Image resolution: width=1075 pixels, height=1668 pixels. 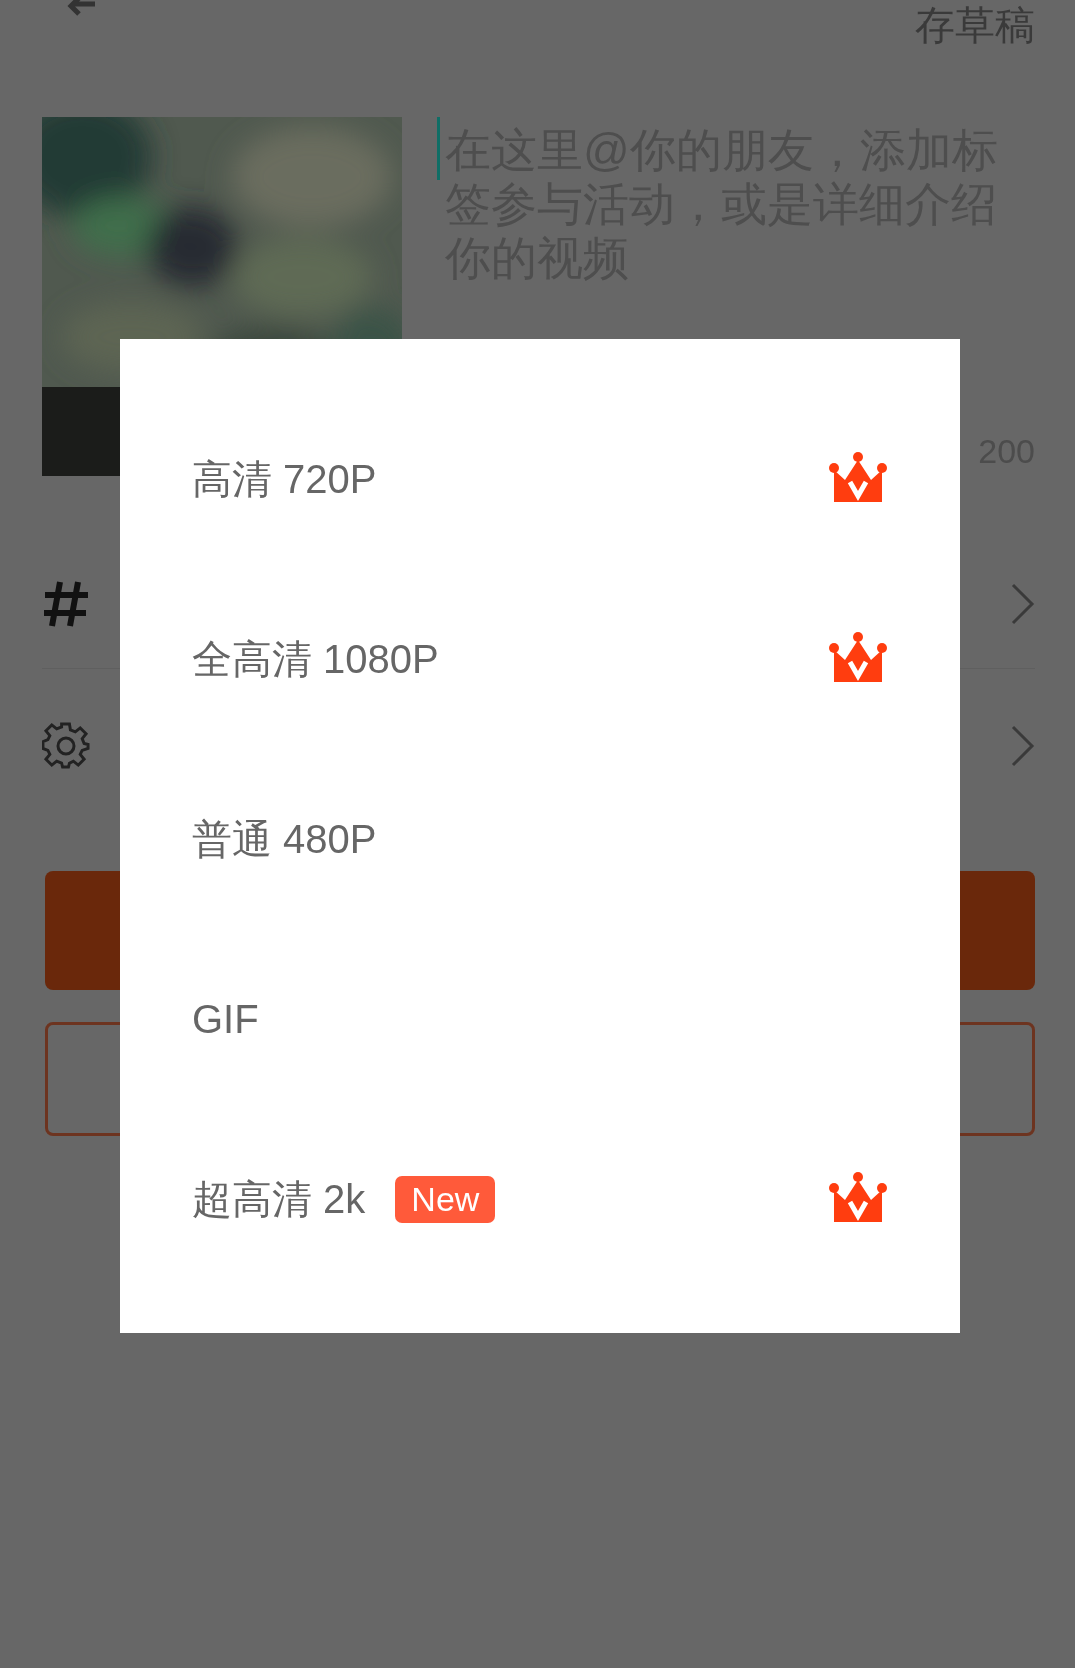 What do you see at coordinates (540, 1199) in the screenshot?
I see `quality-option: 超高清 2k New` at bounding box center [540, 1199].